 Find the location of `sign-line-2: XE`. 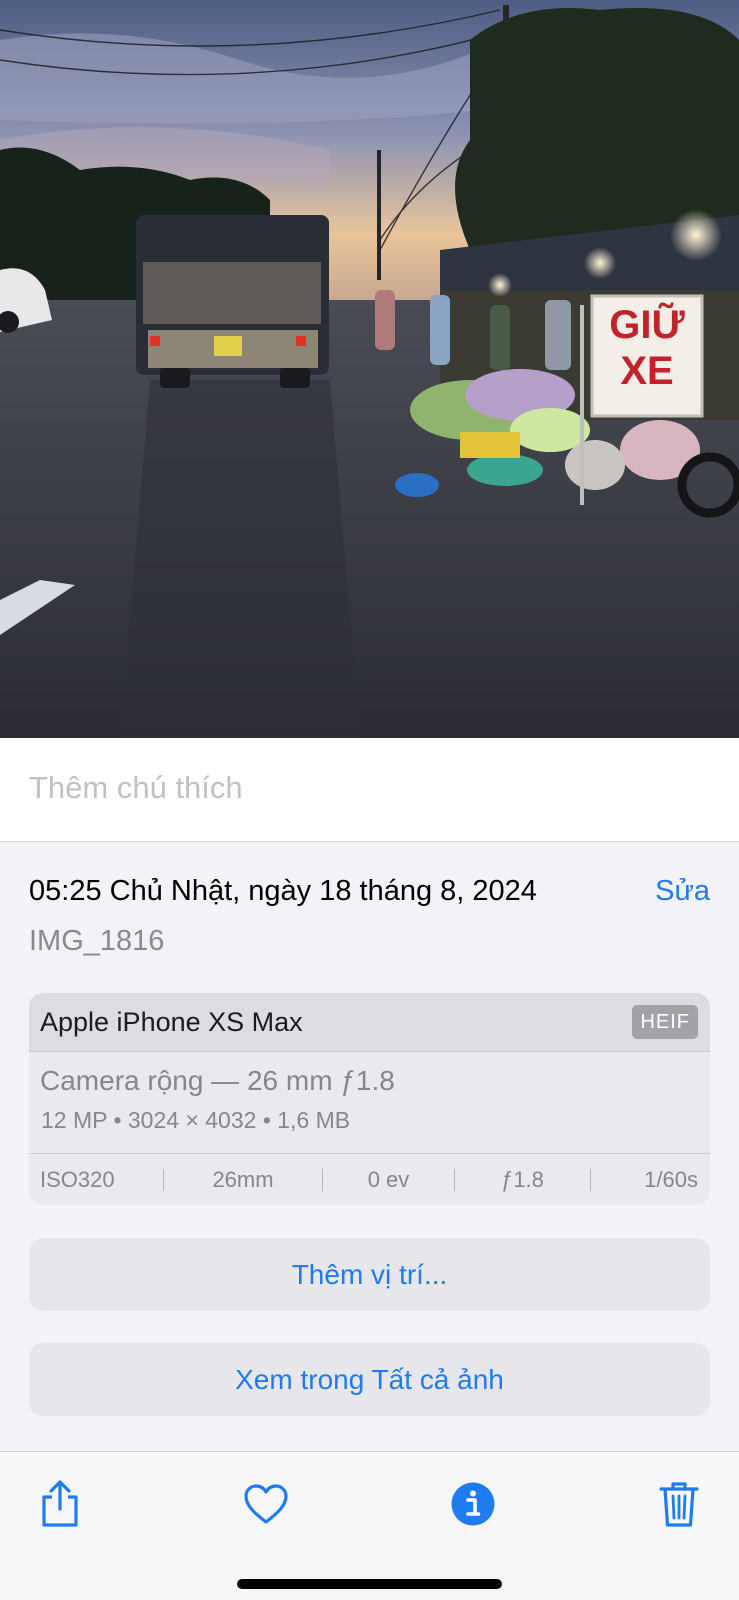

sign-line-2: XE is located at coordinates (647, 371).